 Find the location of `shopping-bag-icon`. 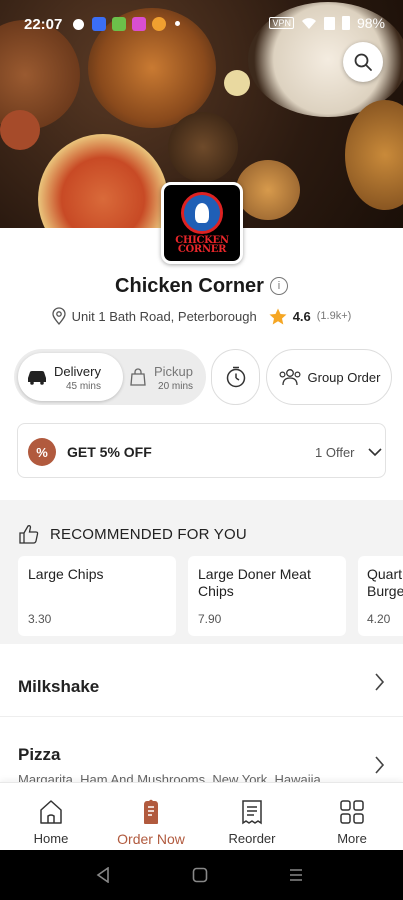

shopping-bag-icon is located at coordinates (138, 377).